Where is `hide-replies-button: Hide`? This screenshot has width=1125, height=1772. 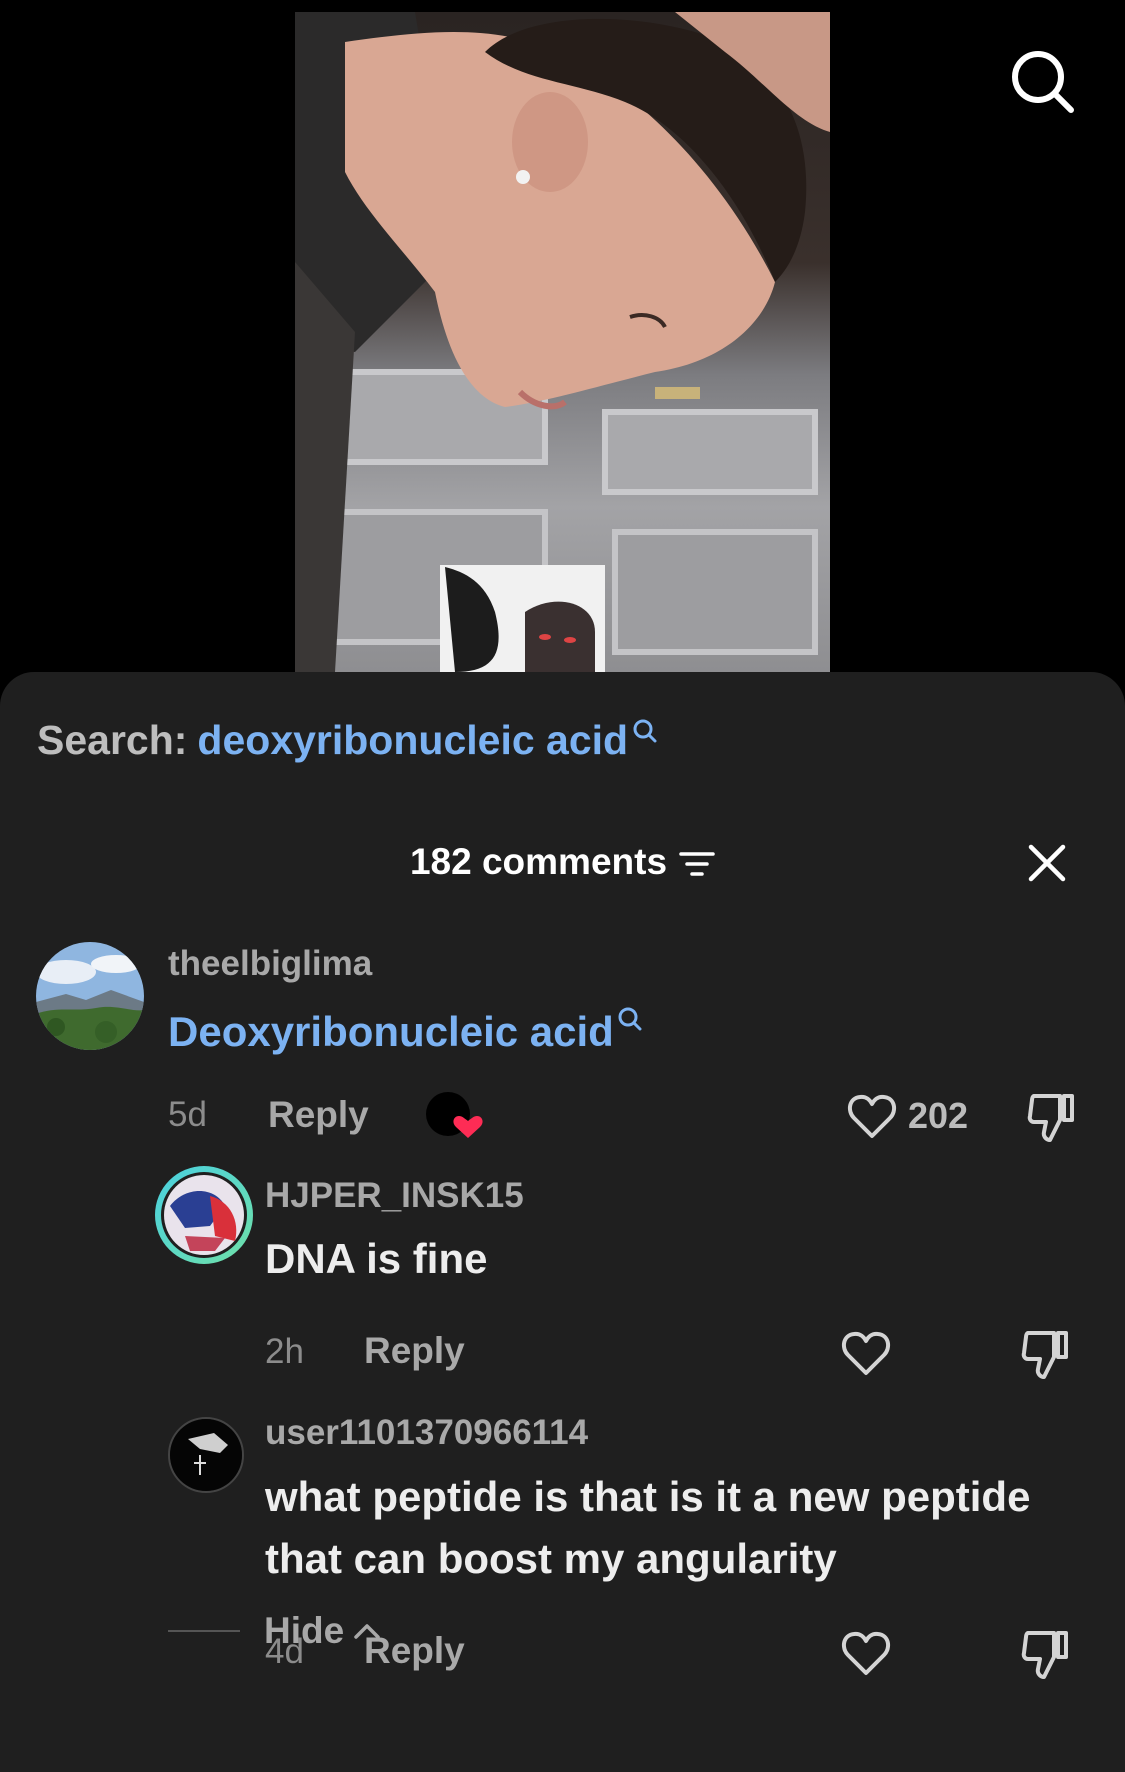
hide-replies-button: Hide is located at coordinates (323, 1631).